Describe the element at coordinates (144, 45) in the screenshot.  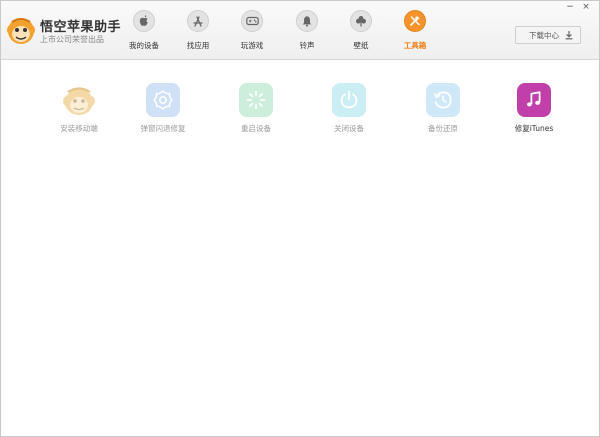
I see `nav-label: 我的设备` at that location.